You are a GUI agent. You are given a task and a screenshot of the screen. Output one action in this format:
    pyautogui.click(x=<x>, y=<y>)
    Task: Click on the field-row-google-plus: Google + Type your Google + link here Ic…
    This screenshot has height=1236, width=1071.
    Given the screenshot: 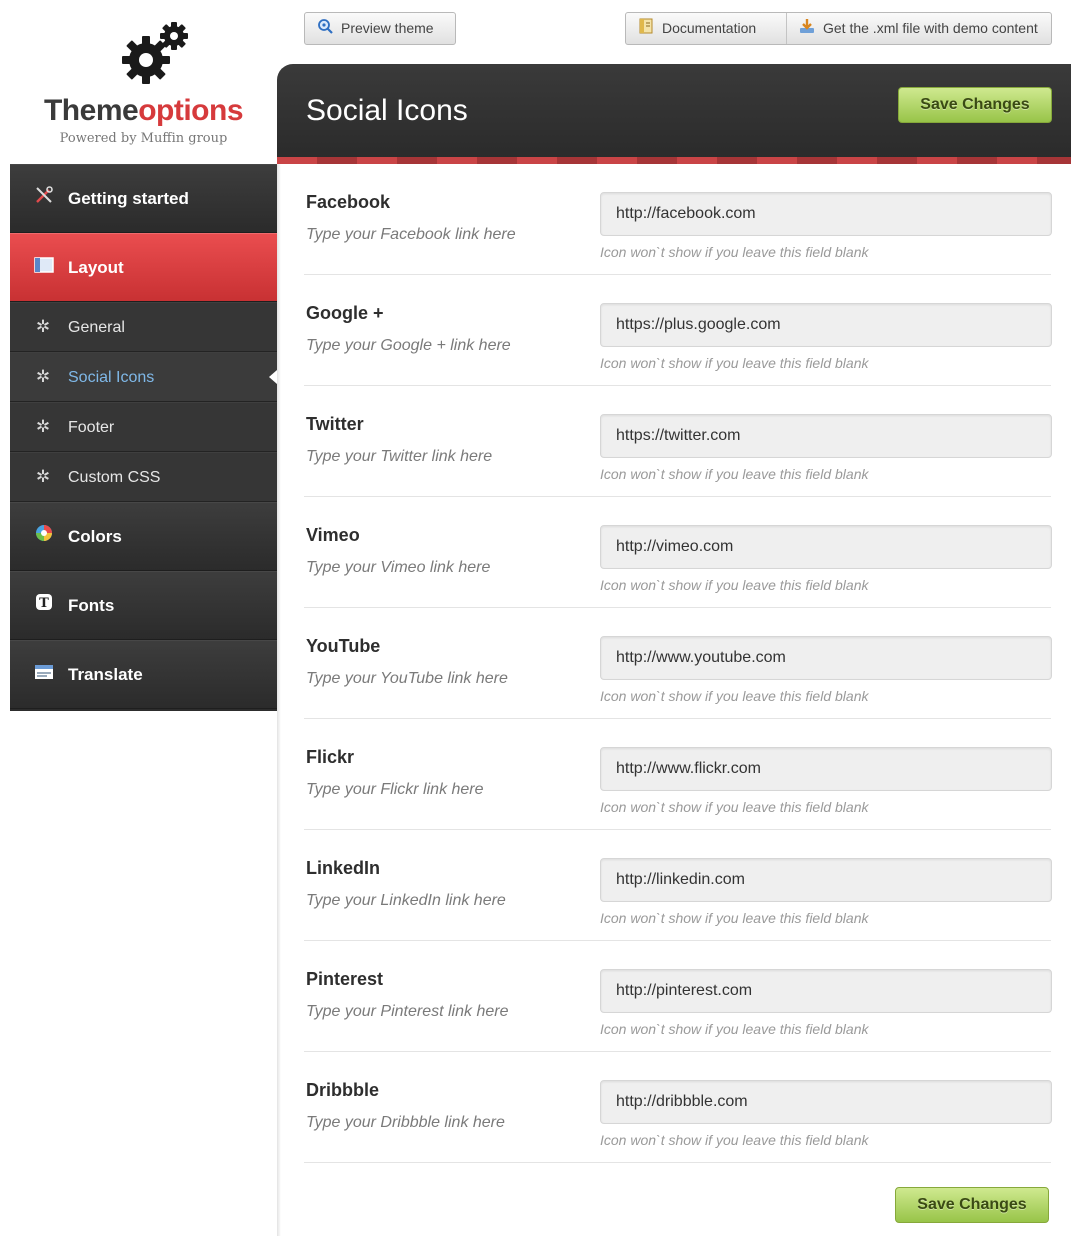 What is the action you would take?
    pyautogui.click(x=678, y=330)
    